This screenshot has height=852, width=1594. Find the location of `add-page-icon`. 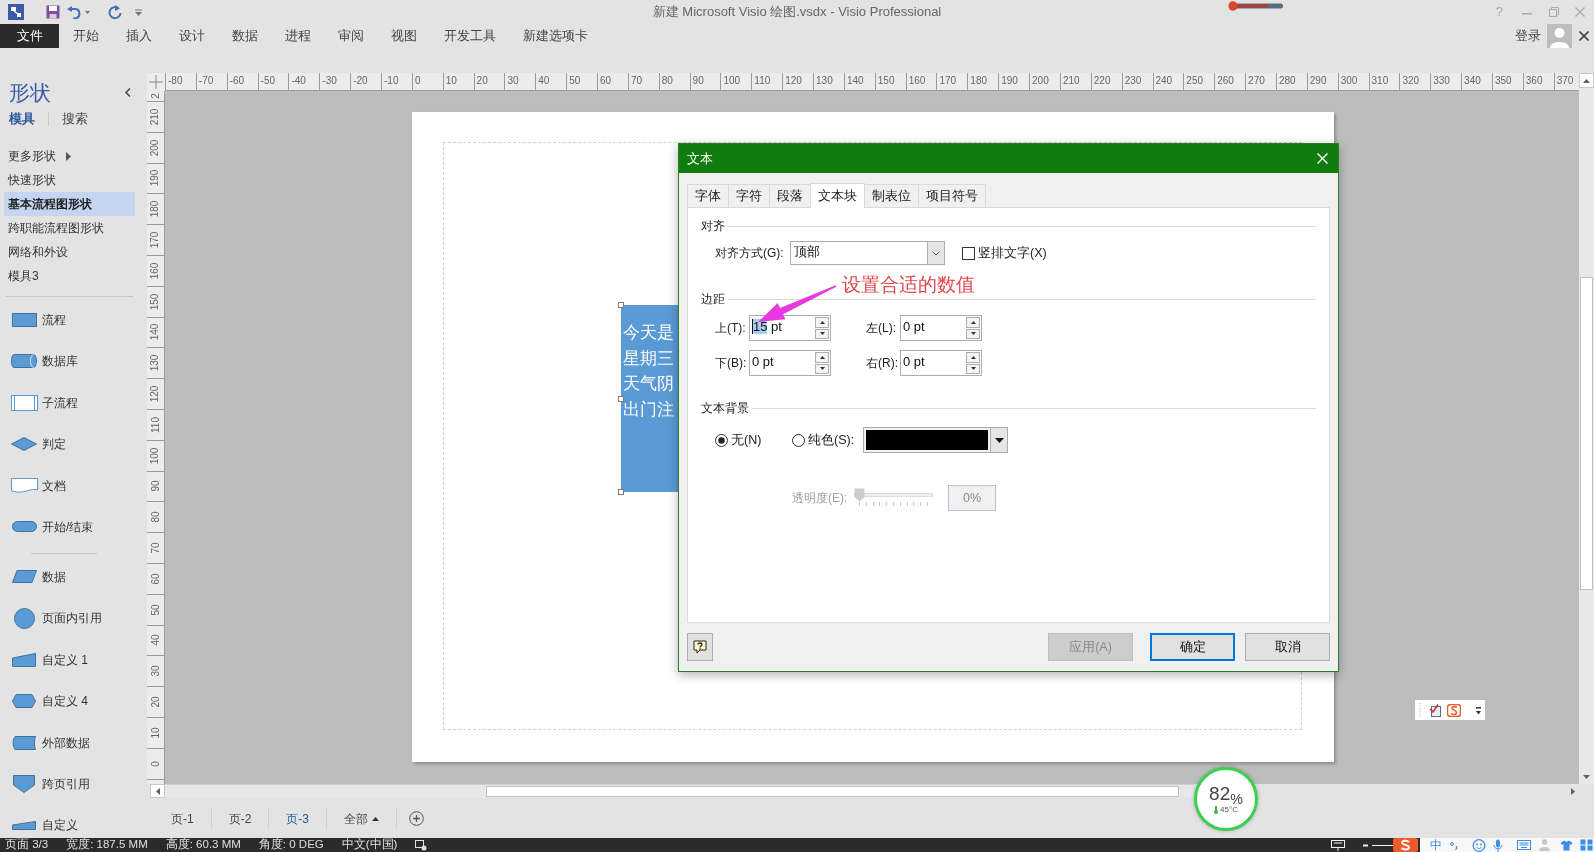

add-page-icon is located at coordinates (416, 818).